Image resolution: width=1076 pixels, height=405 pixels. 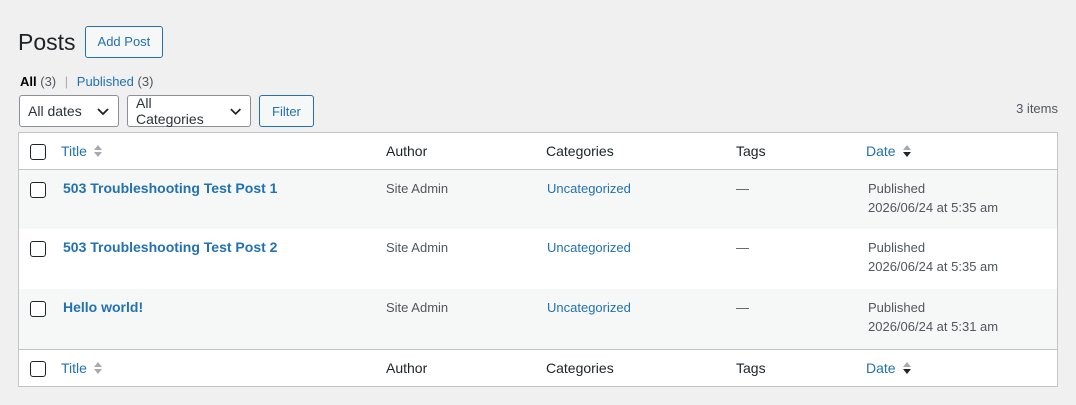 I want to click on view-all: All (3), so click(x=38, y=81).